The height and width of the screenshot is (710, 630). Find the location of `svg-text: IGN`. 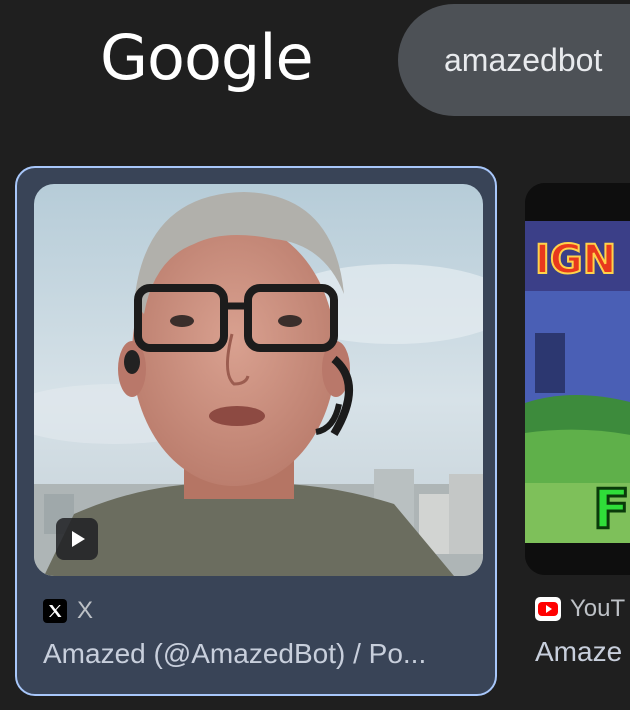

svg-text: IGN is located at coordinates (575, 260).